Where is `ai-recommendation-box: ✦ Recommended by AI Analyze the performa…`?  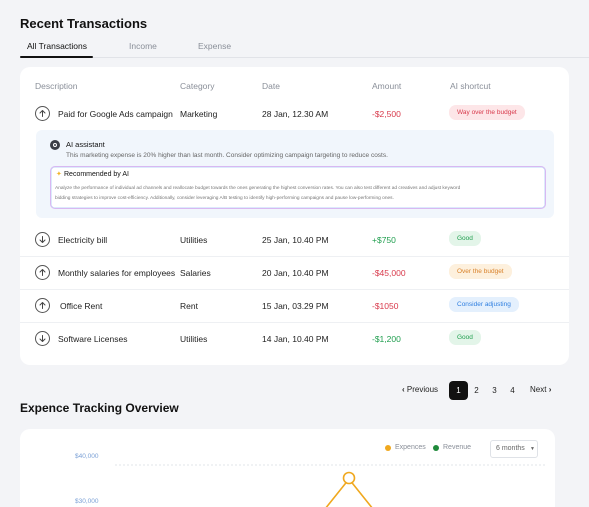
ai-recommendation-box: ✦ Recommended by AI Analyze the performa… is located at coordinates (298, 187).